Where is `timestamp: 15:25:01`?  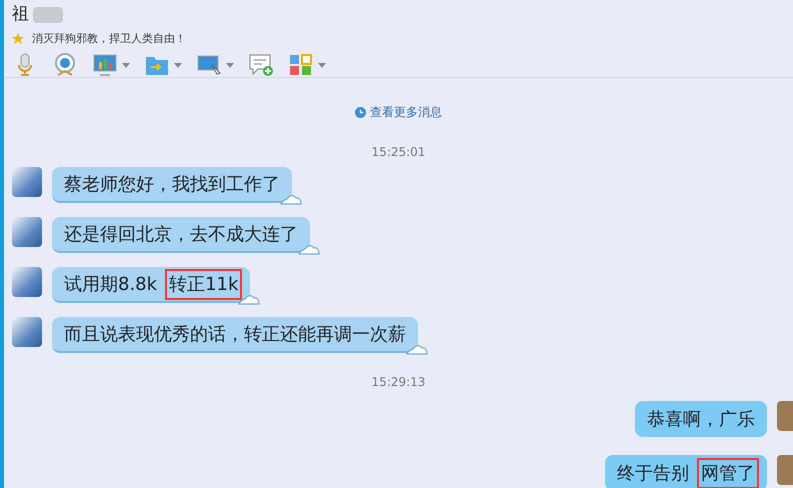
timestamp: 15:25:01 is located at coordinates (399, 152).